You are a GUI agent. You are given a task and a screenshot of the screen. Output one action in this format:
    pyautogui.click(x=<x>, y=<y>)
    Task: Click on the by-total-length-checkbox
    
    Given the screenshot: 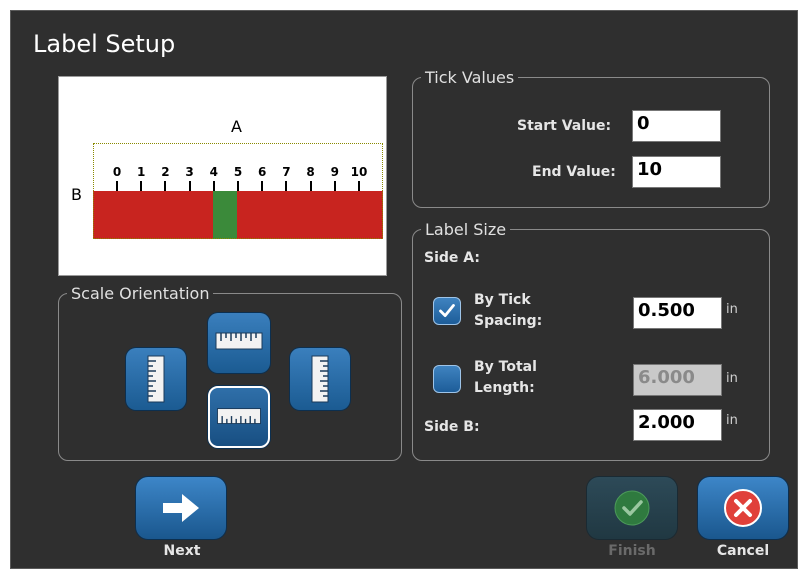 What is the action you would take?
    pyautogui.click(x=447, y=379)
    